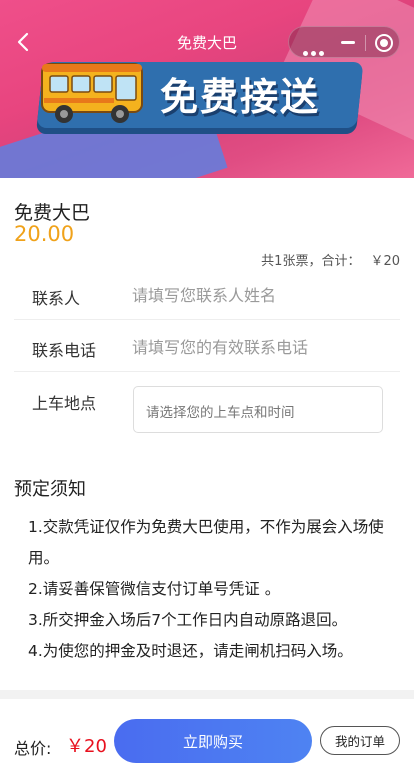  What do you see at coordinates (258, 409) in the screenshot?
I see `pickup-selector: 请选择您的上车点和时间` at bounding box center [258, 409].